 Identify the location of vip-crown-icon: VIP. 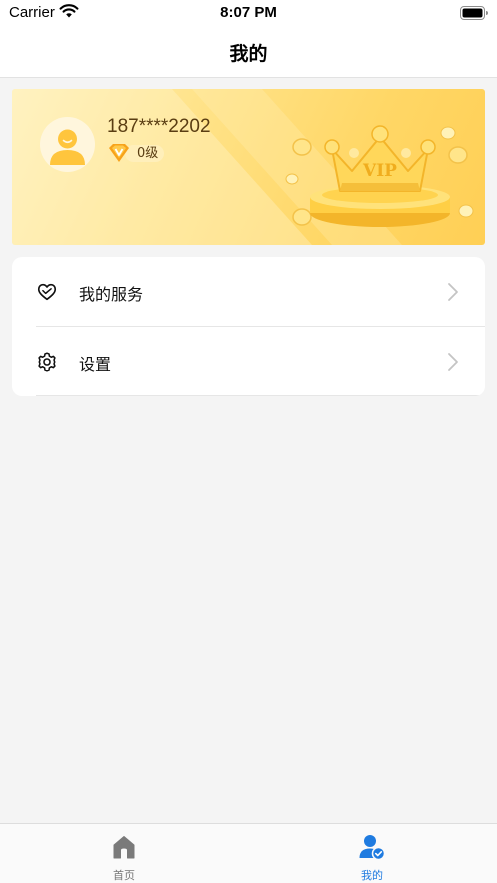
(379, 176).